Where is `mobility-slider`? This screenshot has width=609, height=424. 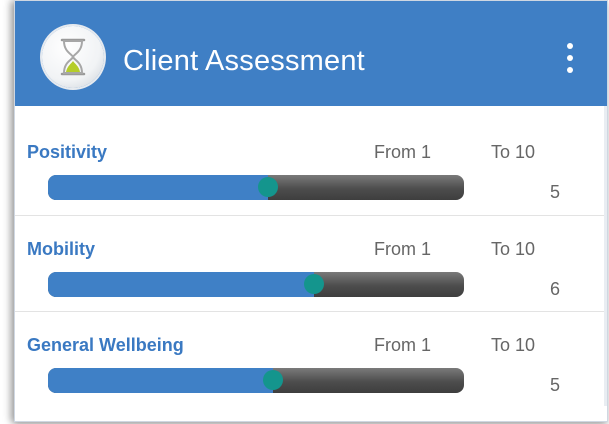
mobility-slider is located at coordinates (256, 284).